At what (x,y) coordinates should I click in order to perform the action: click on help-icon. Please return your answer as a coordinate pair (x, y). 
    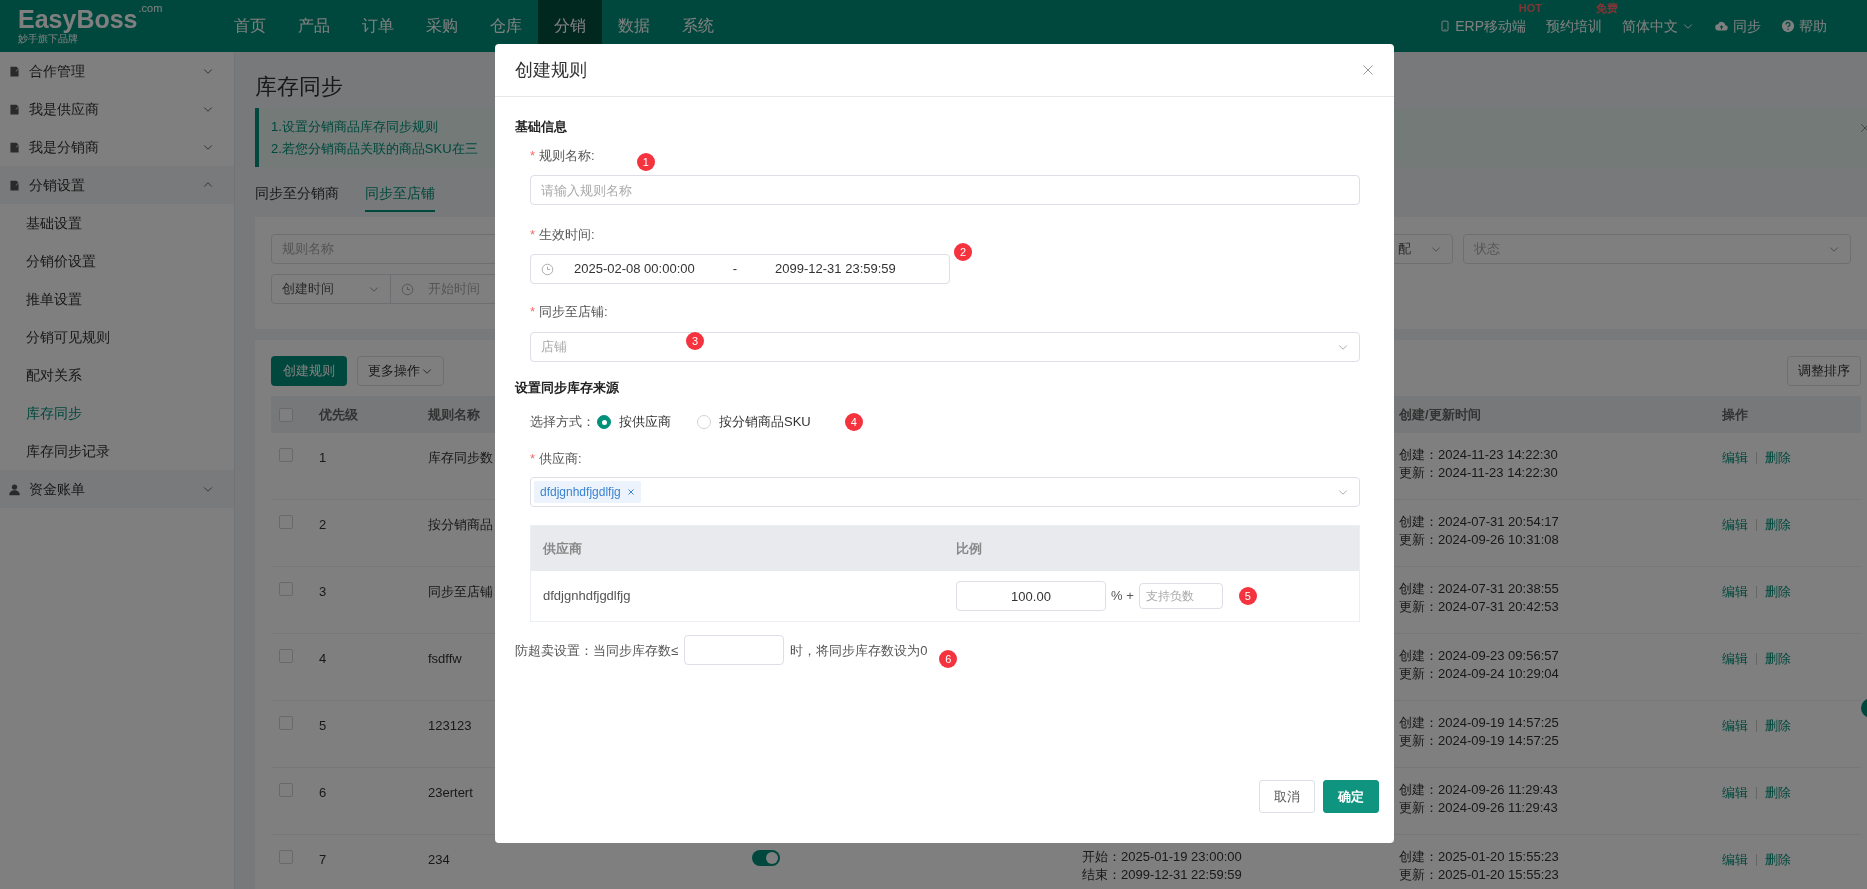
    Looking at the image, I should click on (1788, 26).